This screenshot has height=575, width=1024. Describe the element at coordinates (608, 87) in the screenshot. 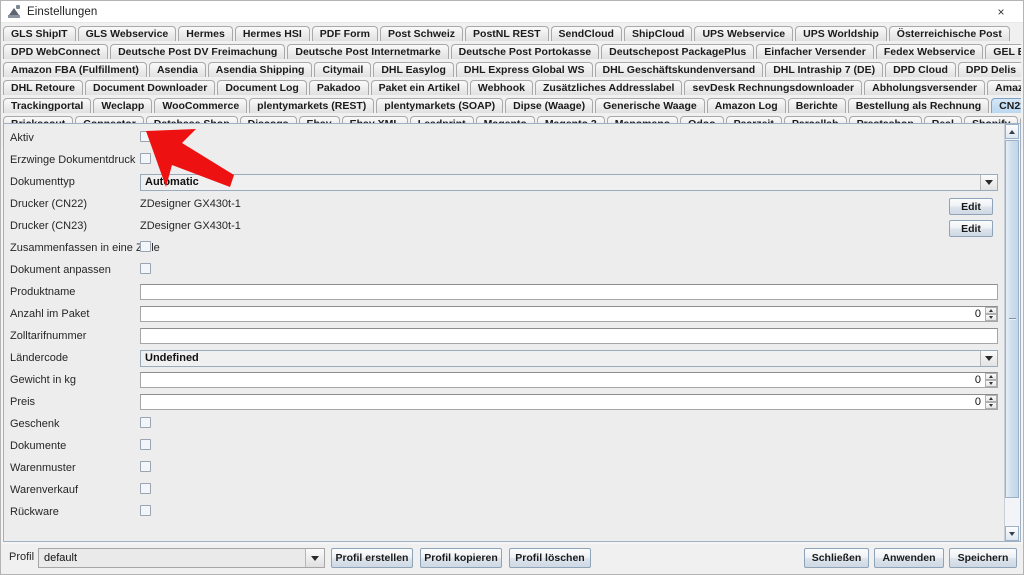

I see `tab-zus-tzliches-addresslabel: Zusätzliches Addresslabel` at that location.